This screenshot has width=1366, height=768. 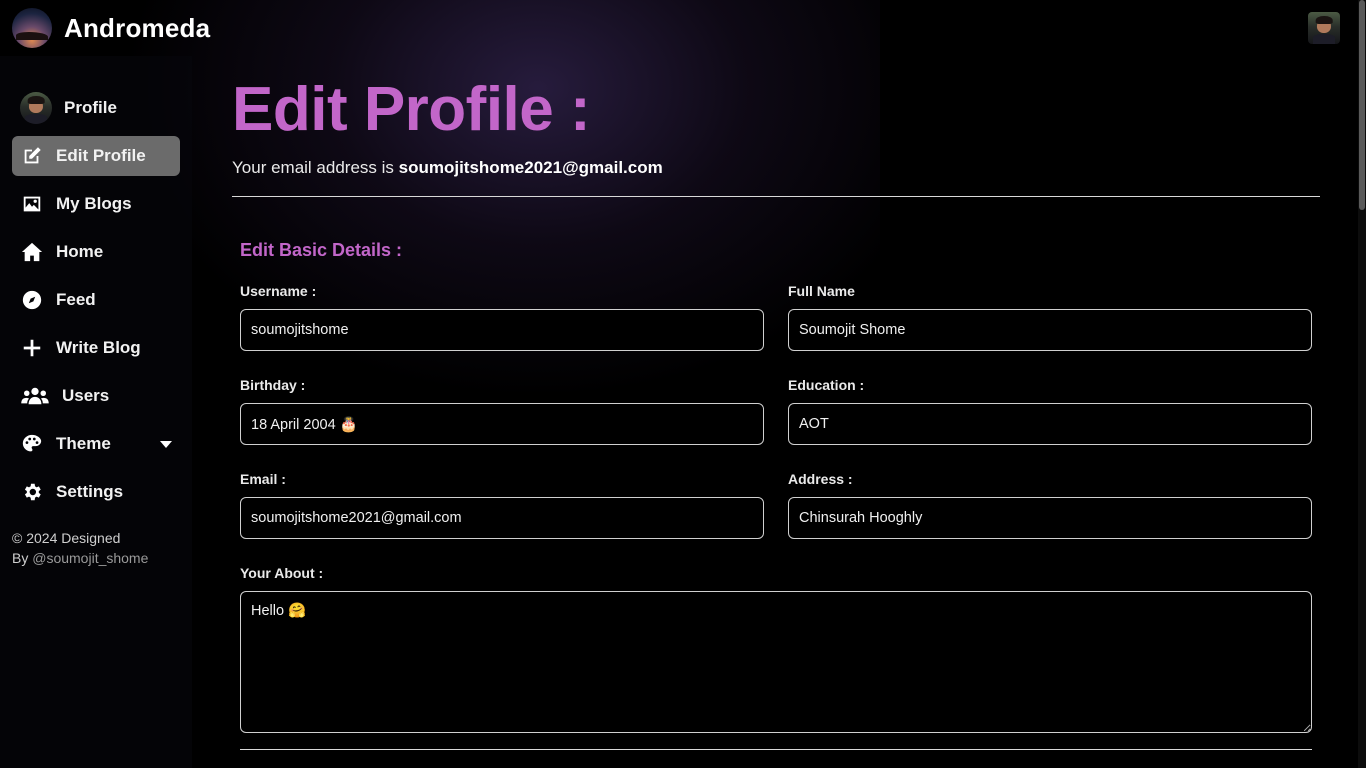 What do you see at coordinates (1362, 384) in the screenshot?
I see `scrollbar` at bounding box center [1362, 384].